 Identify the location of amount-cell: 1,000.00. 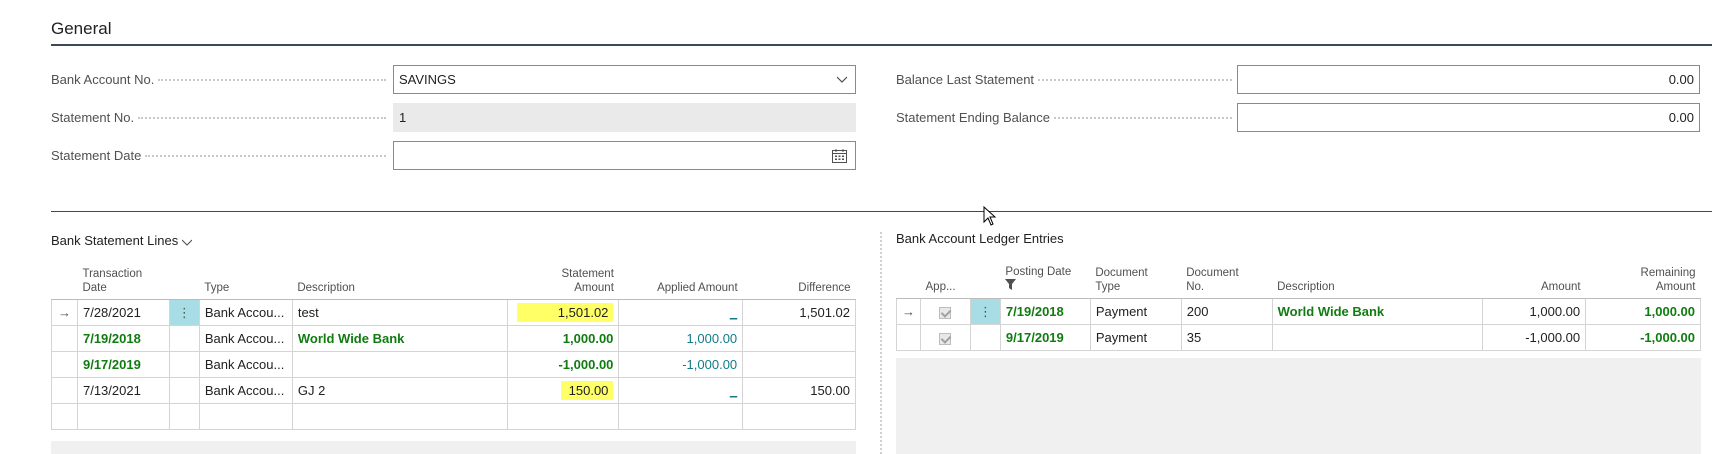
(1534, 311).